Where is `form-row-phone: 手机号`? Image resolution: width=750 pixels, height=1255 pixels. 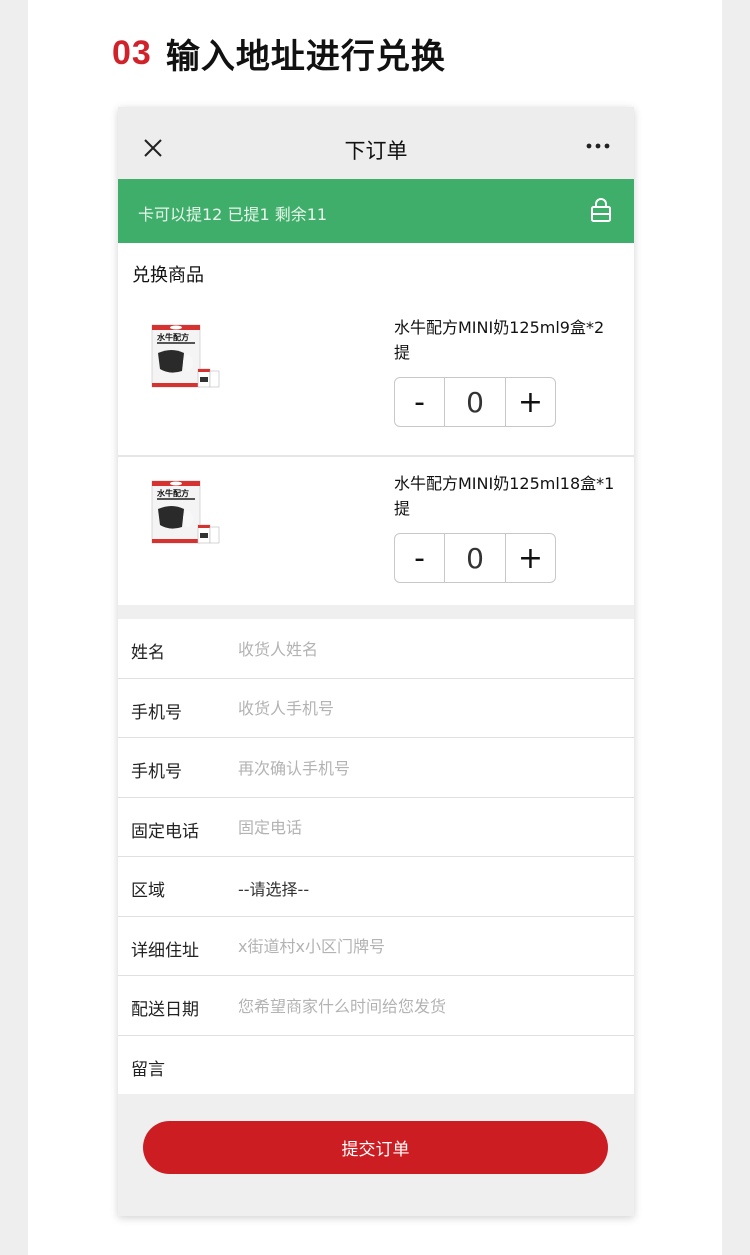
form-row-phone: 手机号 is located at coordinates (376, 708).